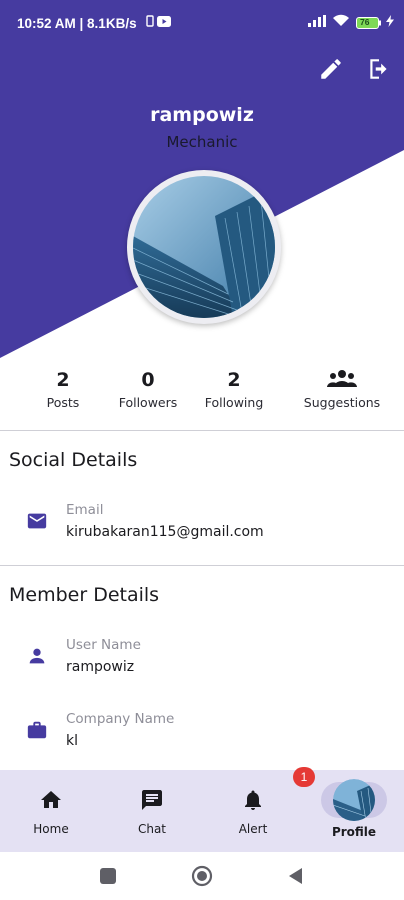 Image resolution: width=404 pixels, height=900 pixels. Describe the element at coordinates (51, 829) in the screenshot. I see `nav-home-label: Home` at that location.